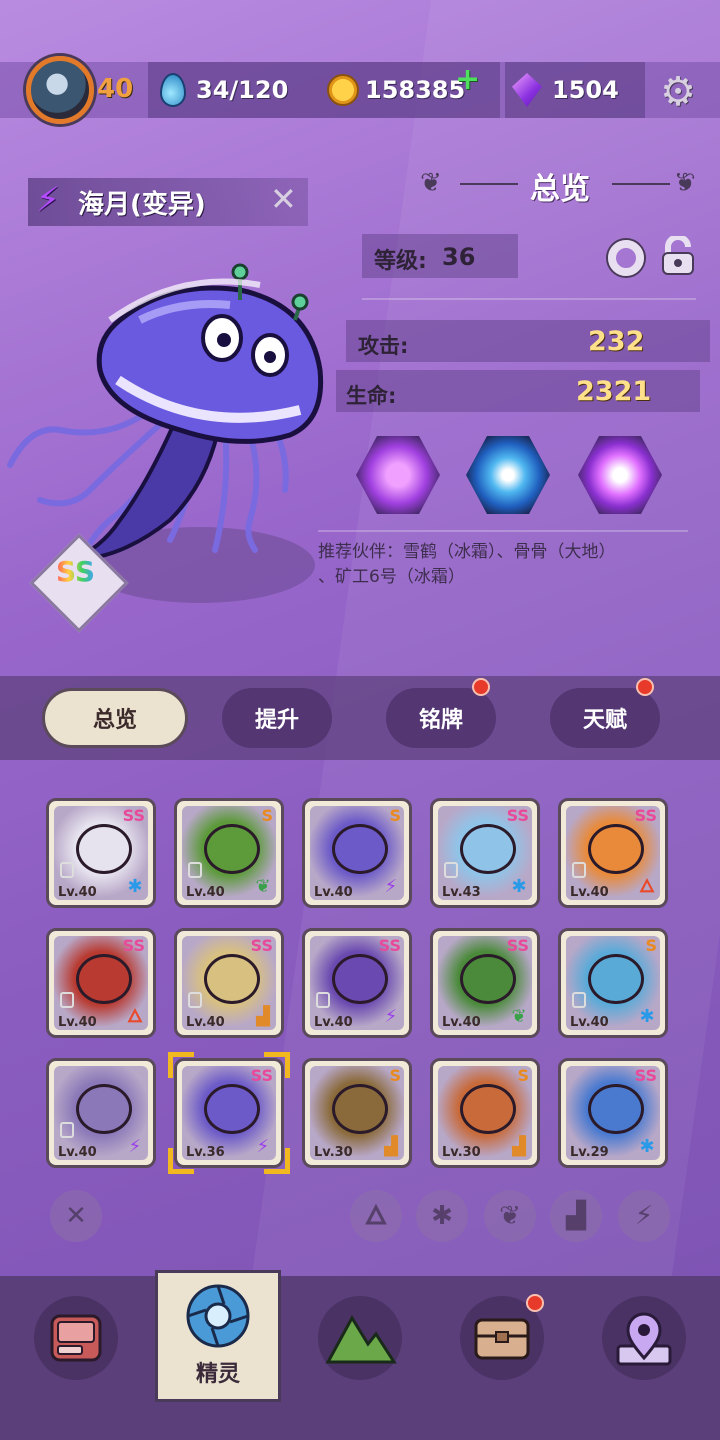 The image size is (720, 1440). Describe the element at coordinates (431, 183) in the screenshot. I see `left-ornament-icon: ❦` at that location.